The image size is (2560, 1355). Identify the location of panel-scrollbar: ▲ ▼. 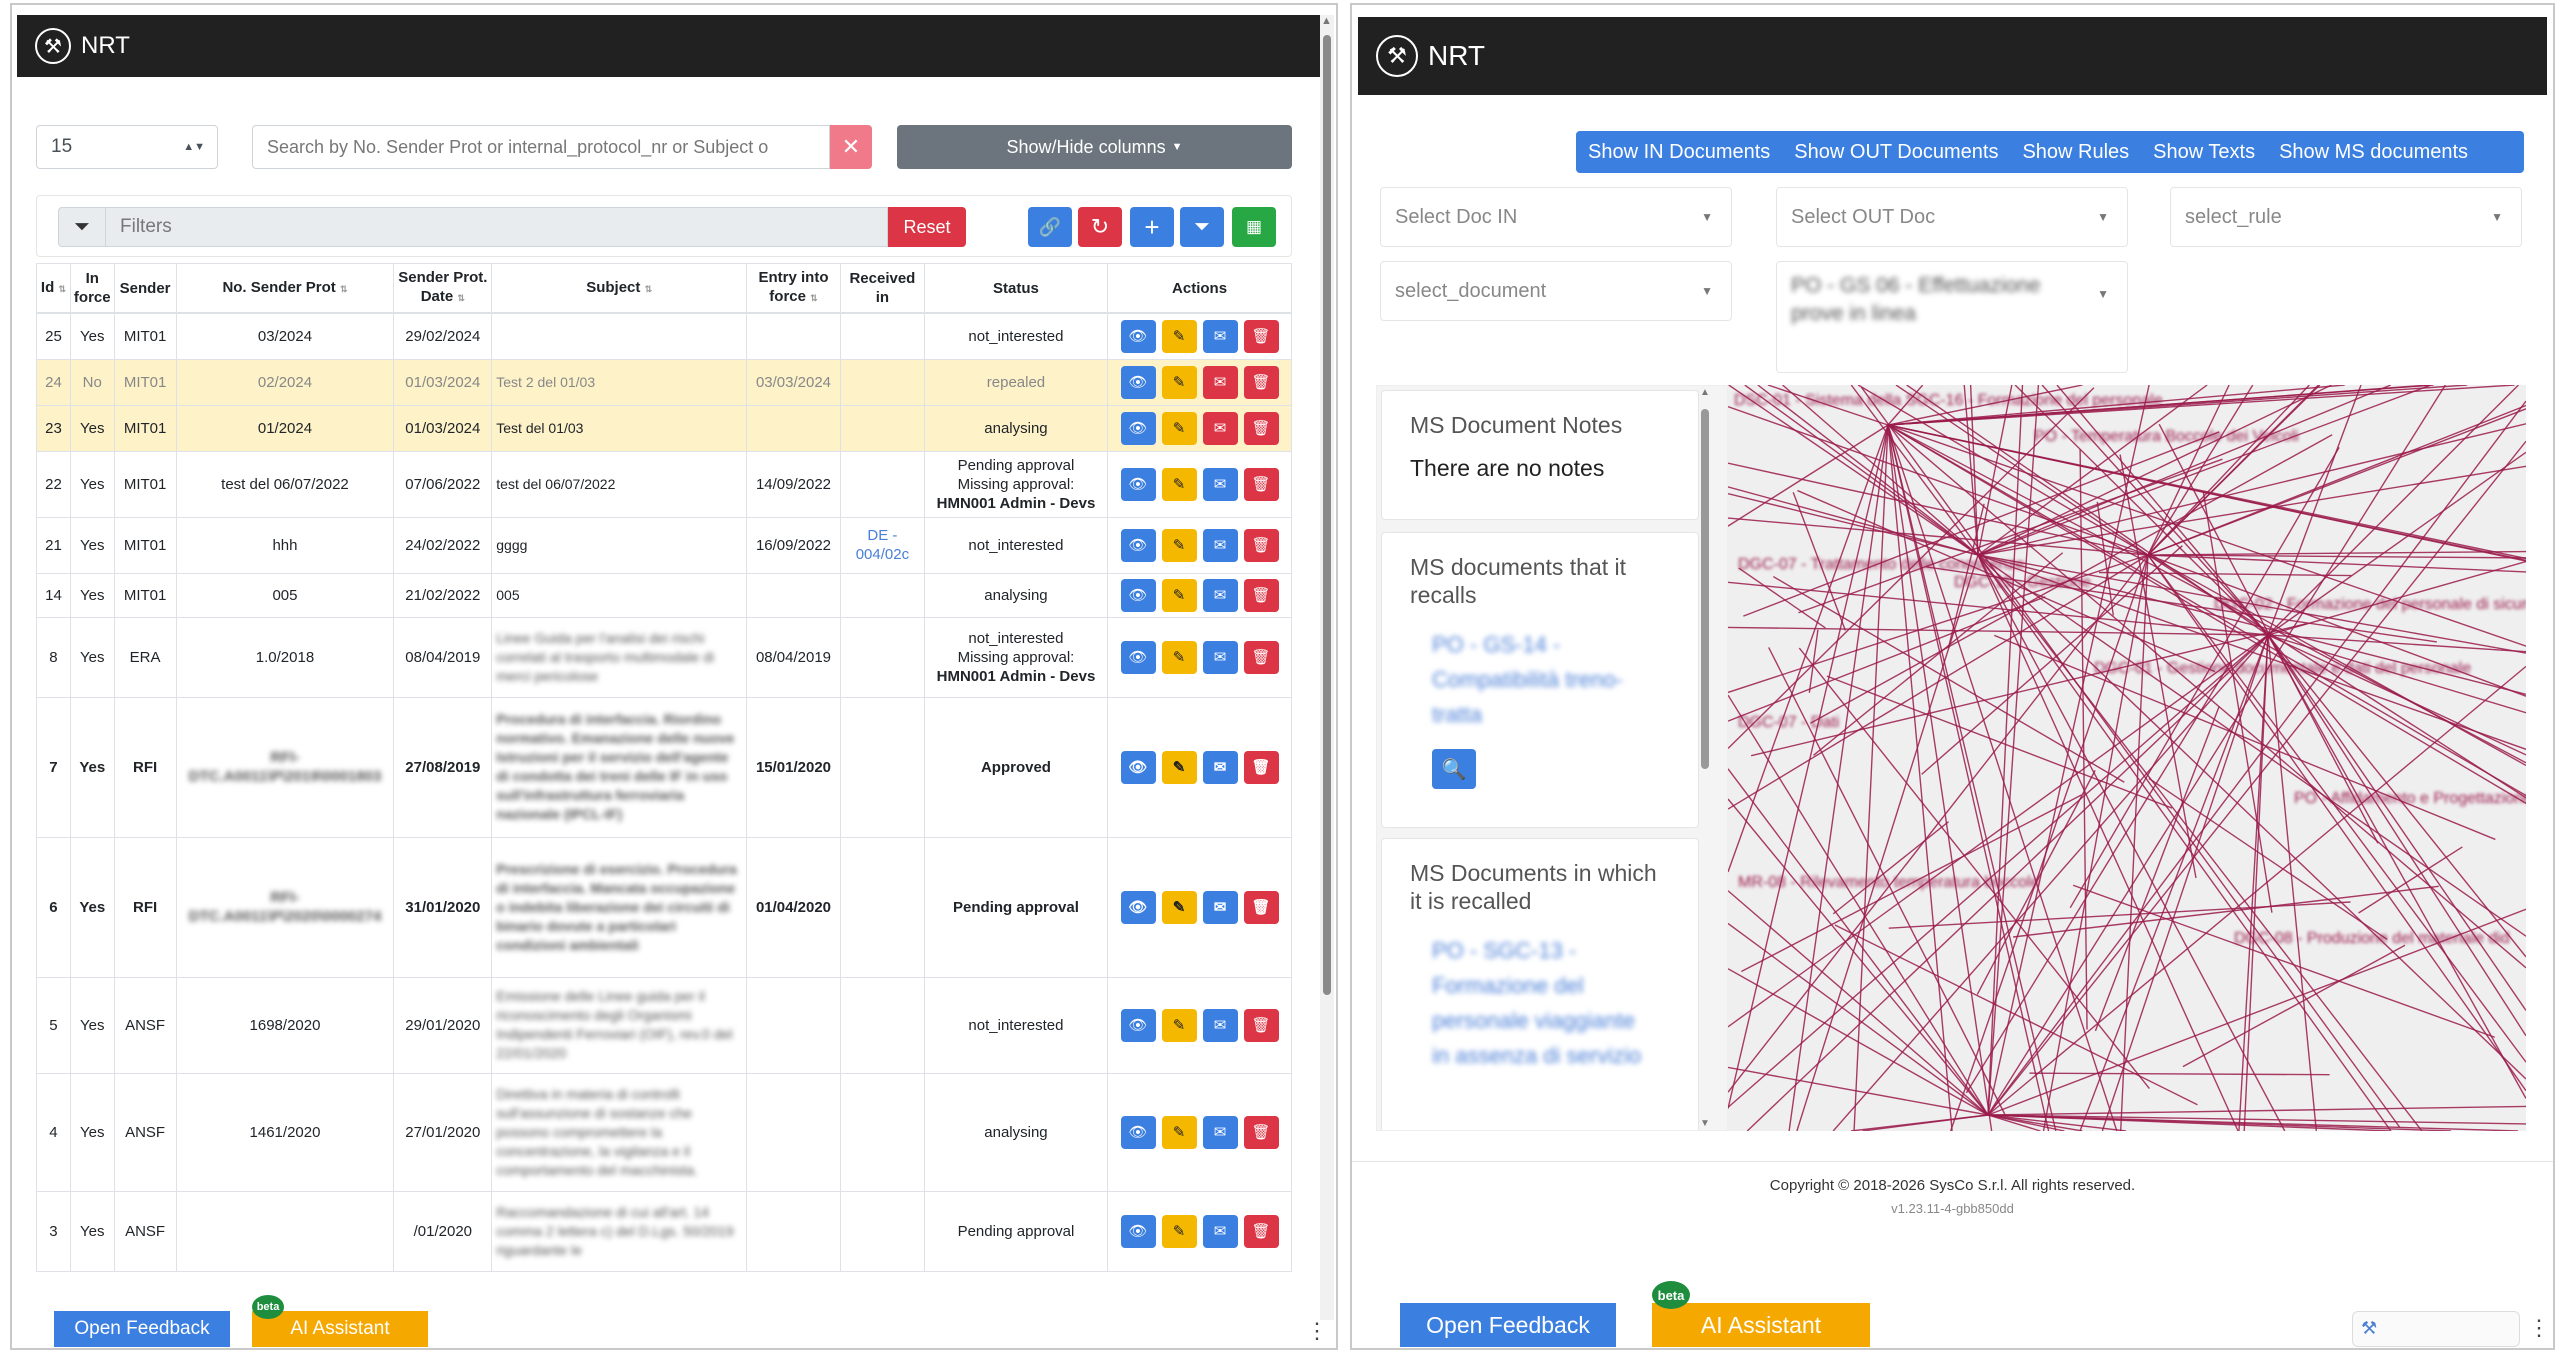
(1705, 758).